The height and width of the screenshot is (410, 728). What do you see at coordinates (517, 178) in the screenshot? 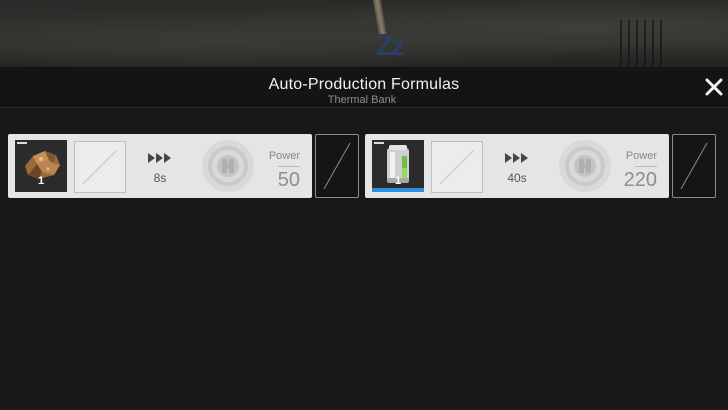
I see `production-time: 40s` at bounding box center [517, 178].